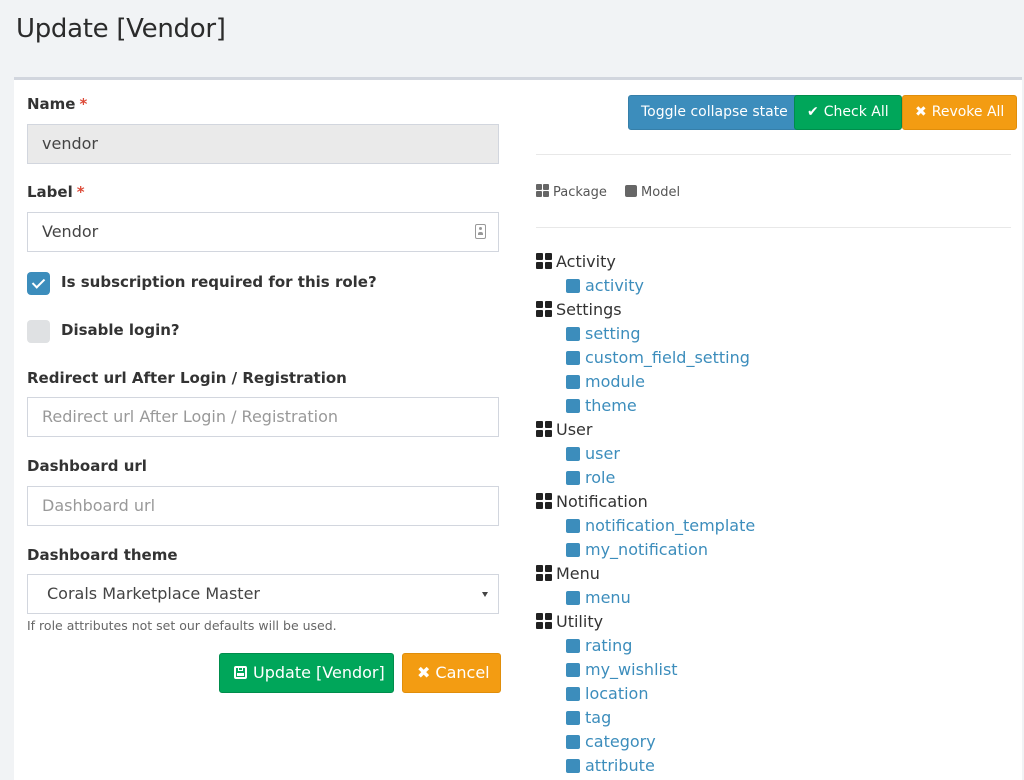  Describe the element at coordinates (153, 593) in the screenshot. I see `dashboard-theme-value: Corals Marketplace Master` at that location.